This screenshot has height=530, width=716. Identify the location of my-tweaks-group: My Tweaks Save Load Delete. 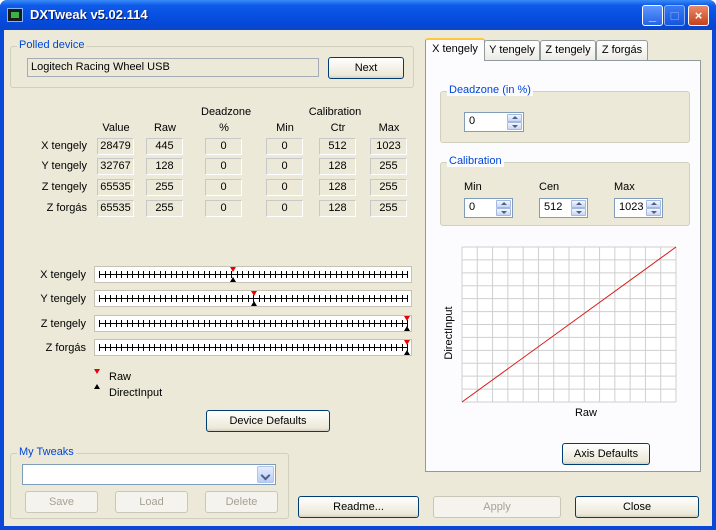
(149, 482).